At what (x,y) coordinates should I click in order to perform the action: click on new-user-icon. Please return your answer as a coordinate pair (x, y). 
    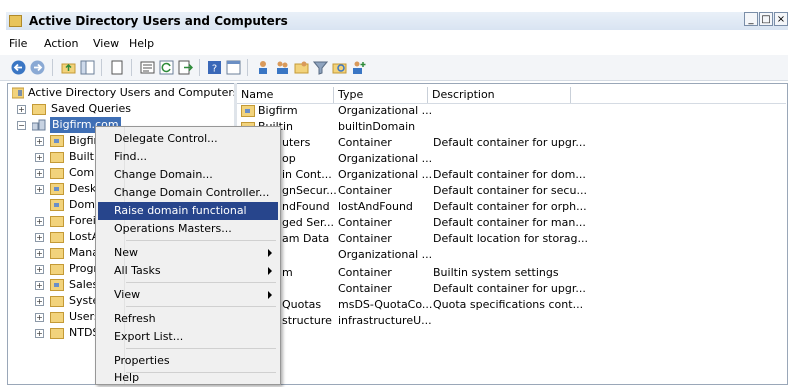
    Looking at the image, I should click on (263, 67).